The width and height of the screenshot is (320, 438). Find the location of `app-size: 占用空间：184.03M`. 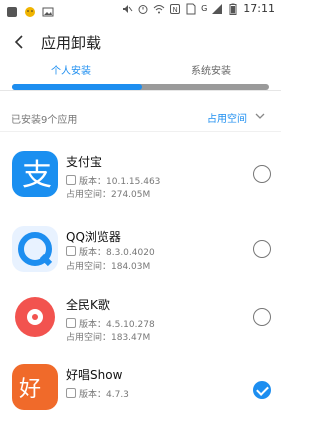

app-size: 占用空间：184.03M is located at coordinates (108, 267).